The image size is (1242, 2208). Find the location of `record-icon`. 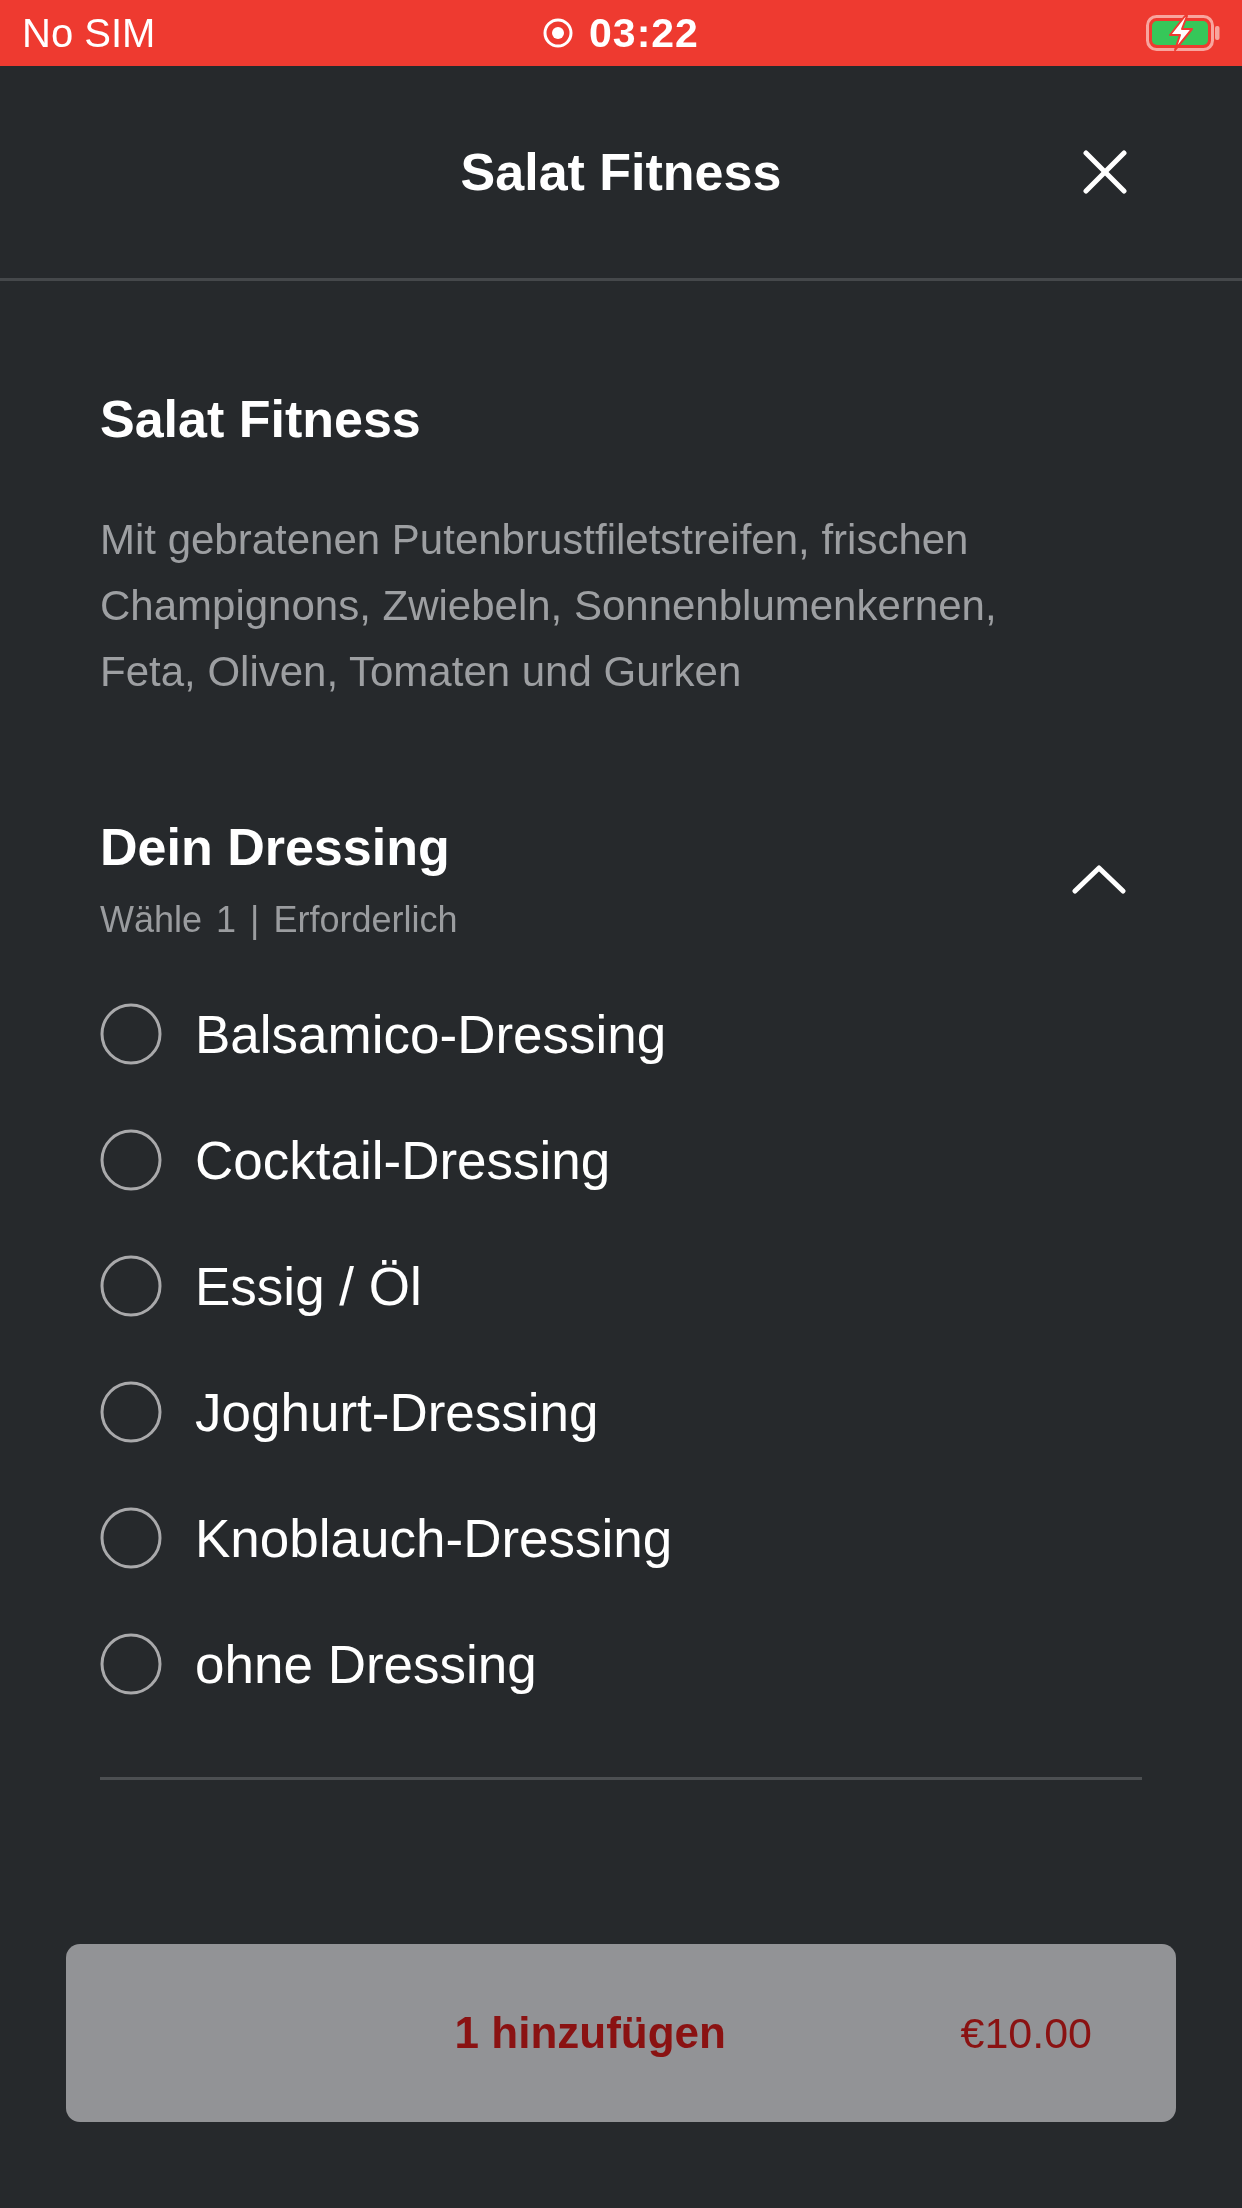

record-icon is located at coordinates (558, 33).